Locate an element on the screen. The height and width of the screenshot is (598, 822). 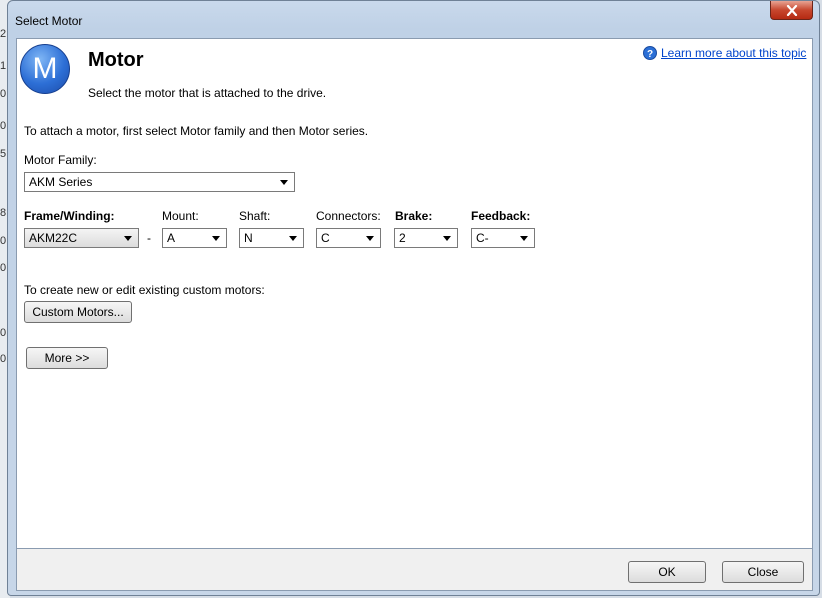
motor-family-value: AKM Series is located at coordinates (61, 182).